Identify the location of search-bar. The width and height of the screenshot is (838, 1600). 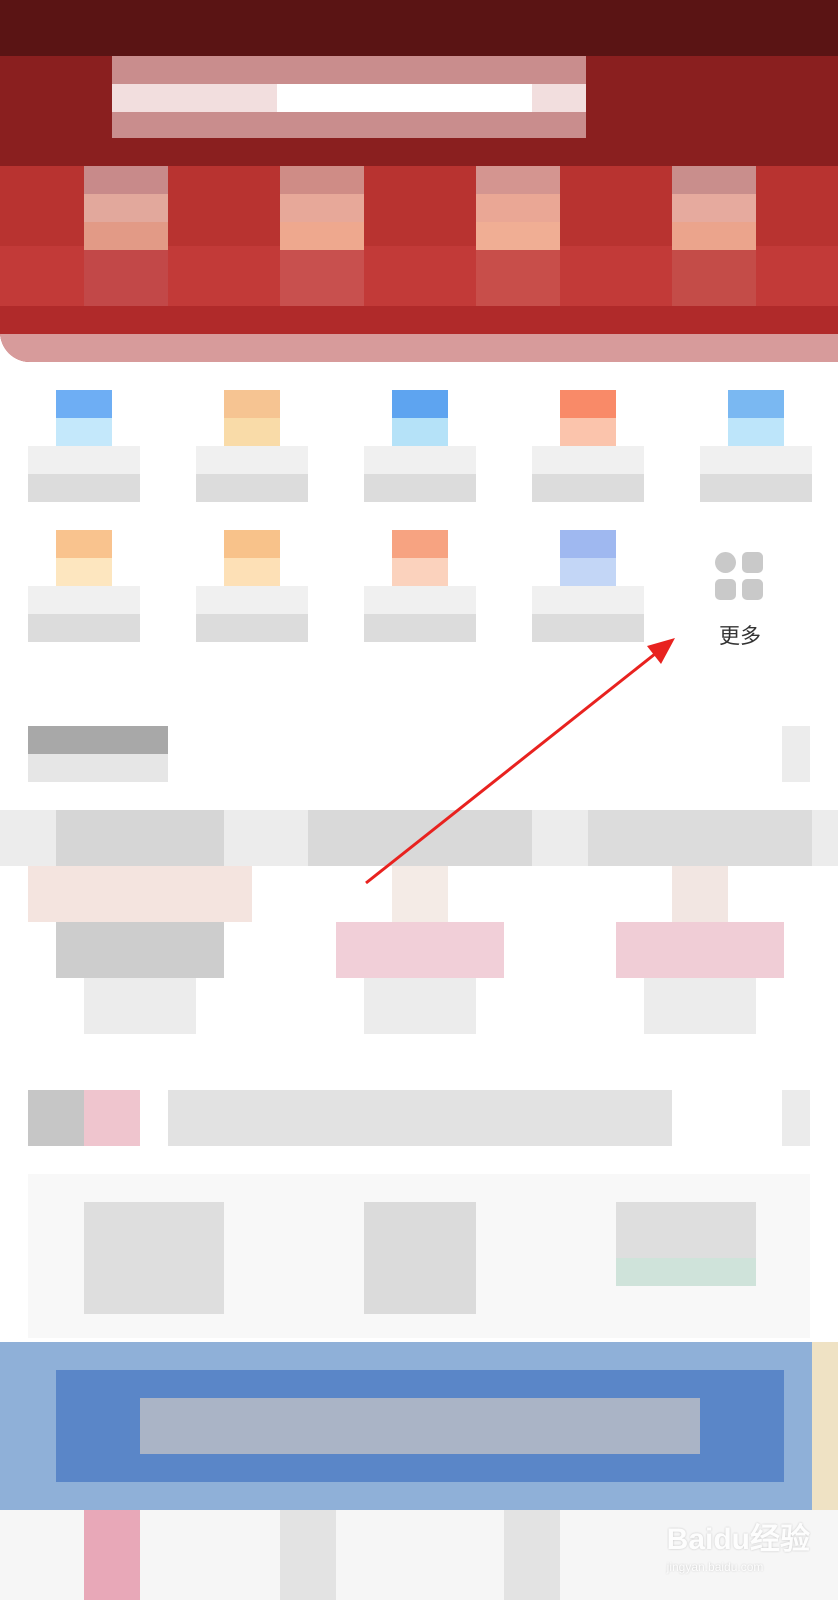
(349, 97).